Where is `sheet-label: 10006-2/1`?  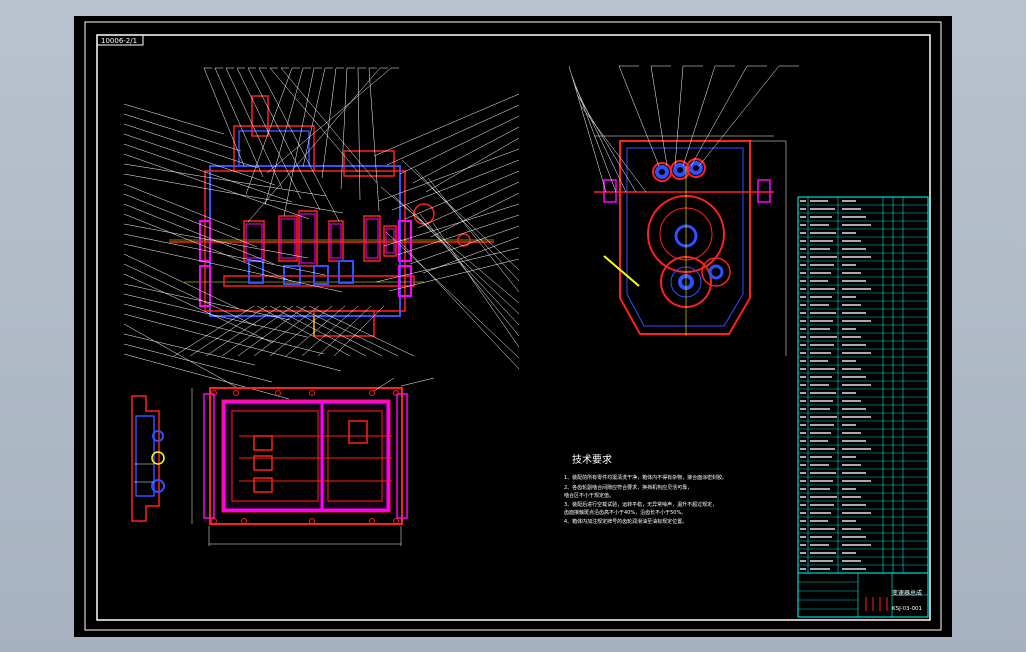
sheet-label: 10006-2/1 is located at coordinates (119, 41).